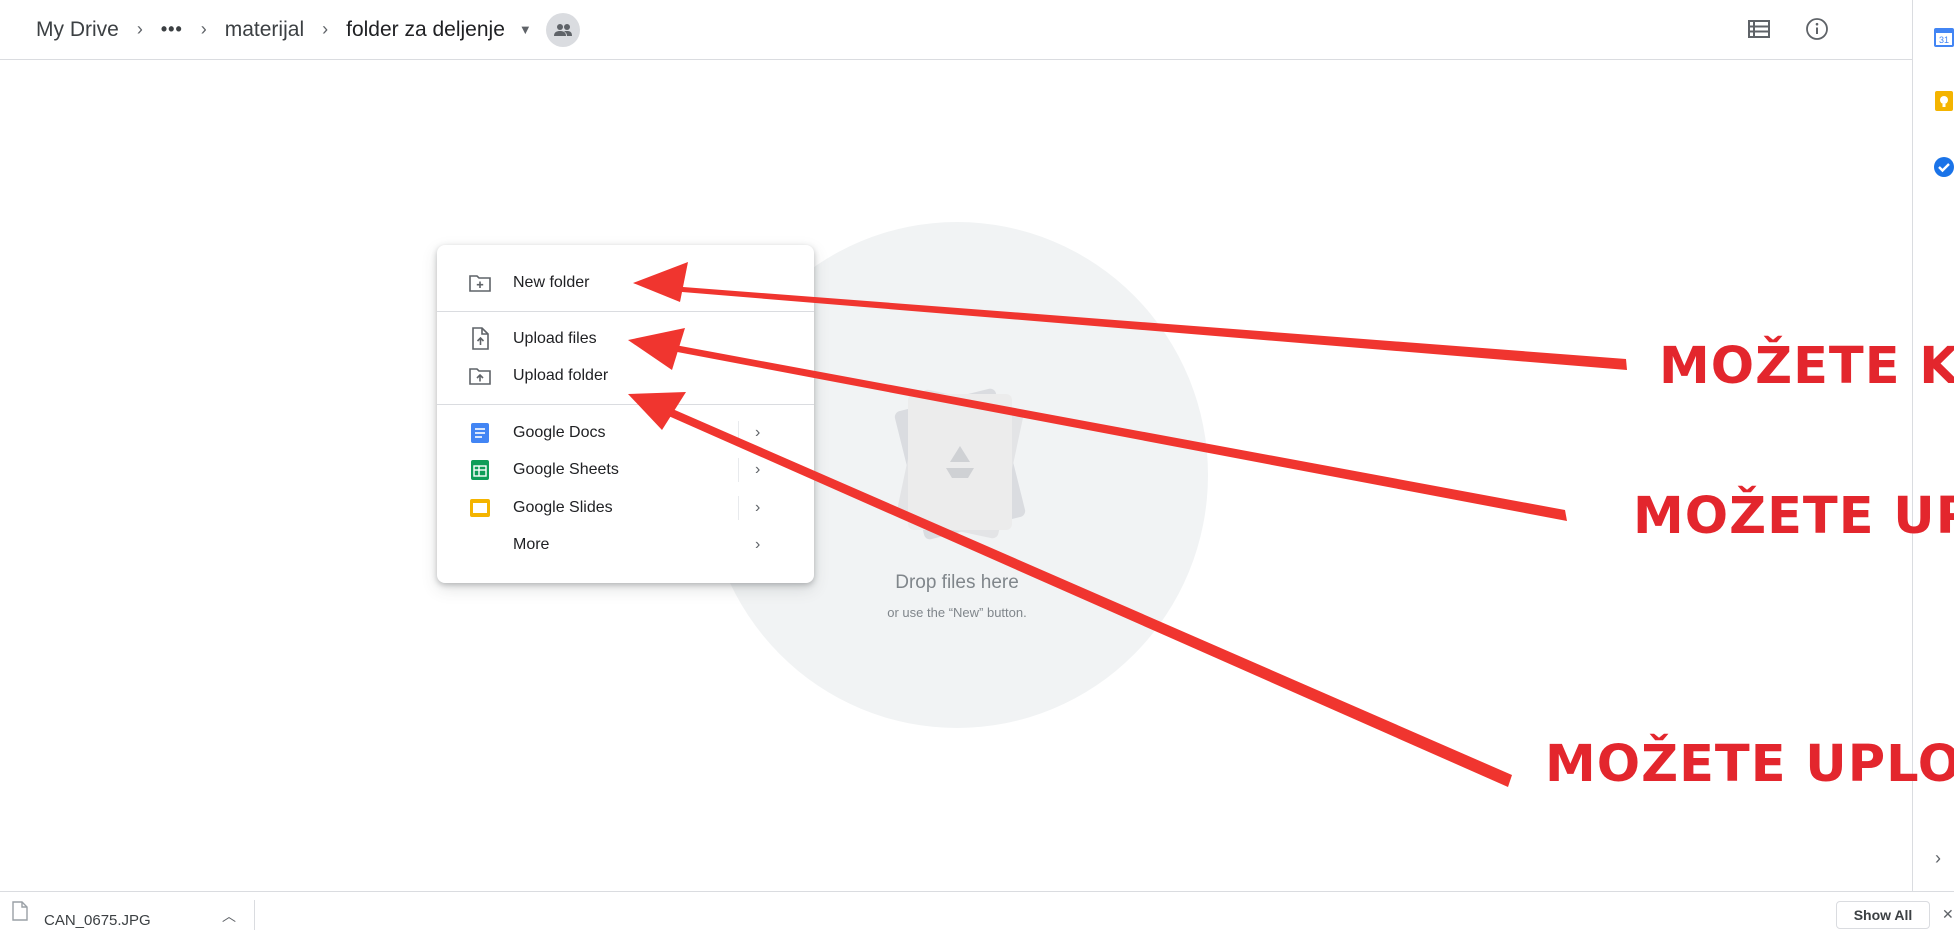 This screenshot has width=1954, height=930. What do you see at coordinates (1119, 433) in the screenshot?
I see `annotation-arrow-upload-files` at bounding box center [1119, 433].